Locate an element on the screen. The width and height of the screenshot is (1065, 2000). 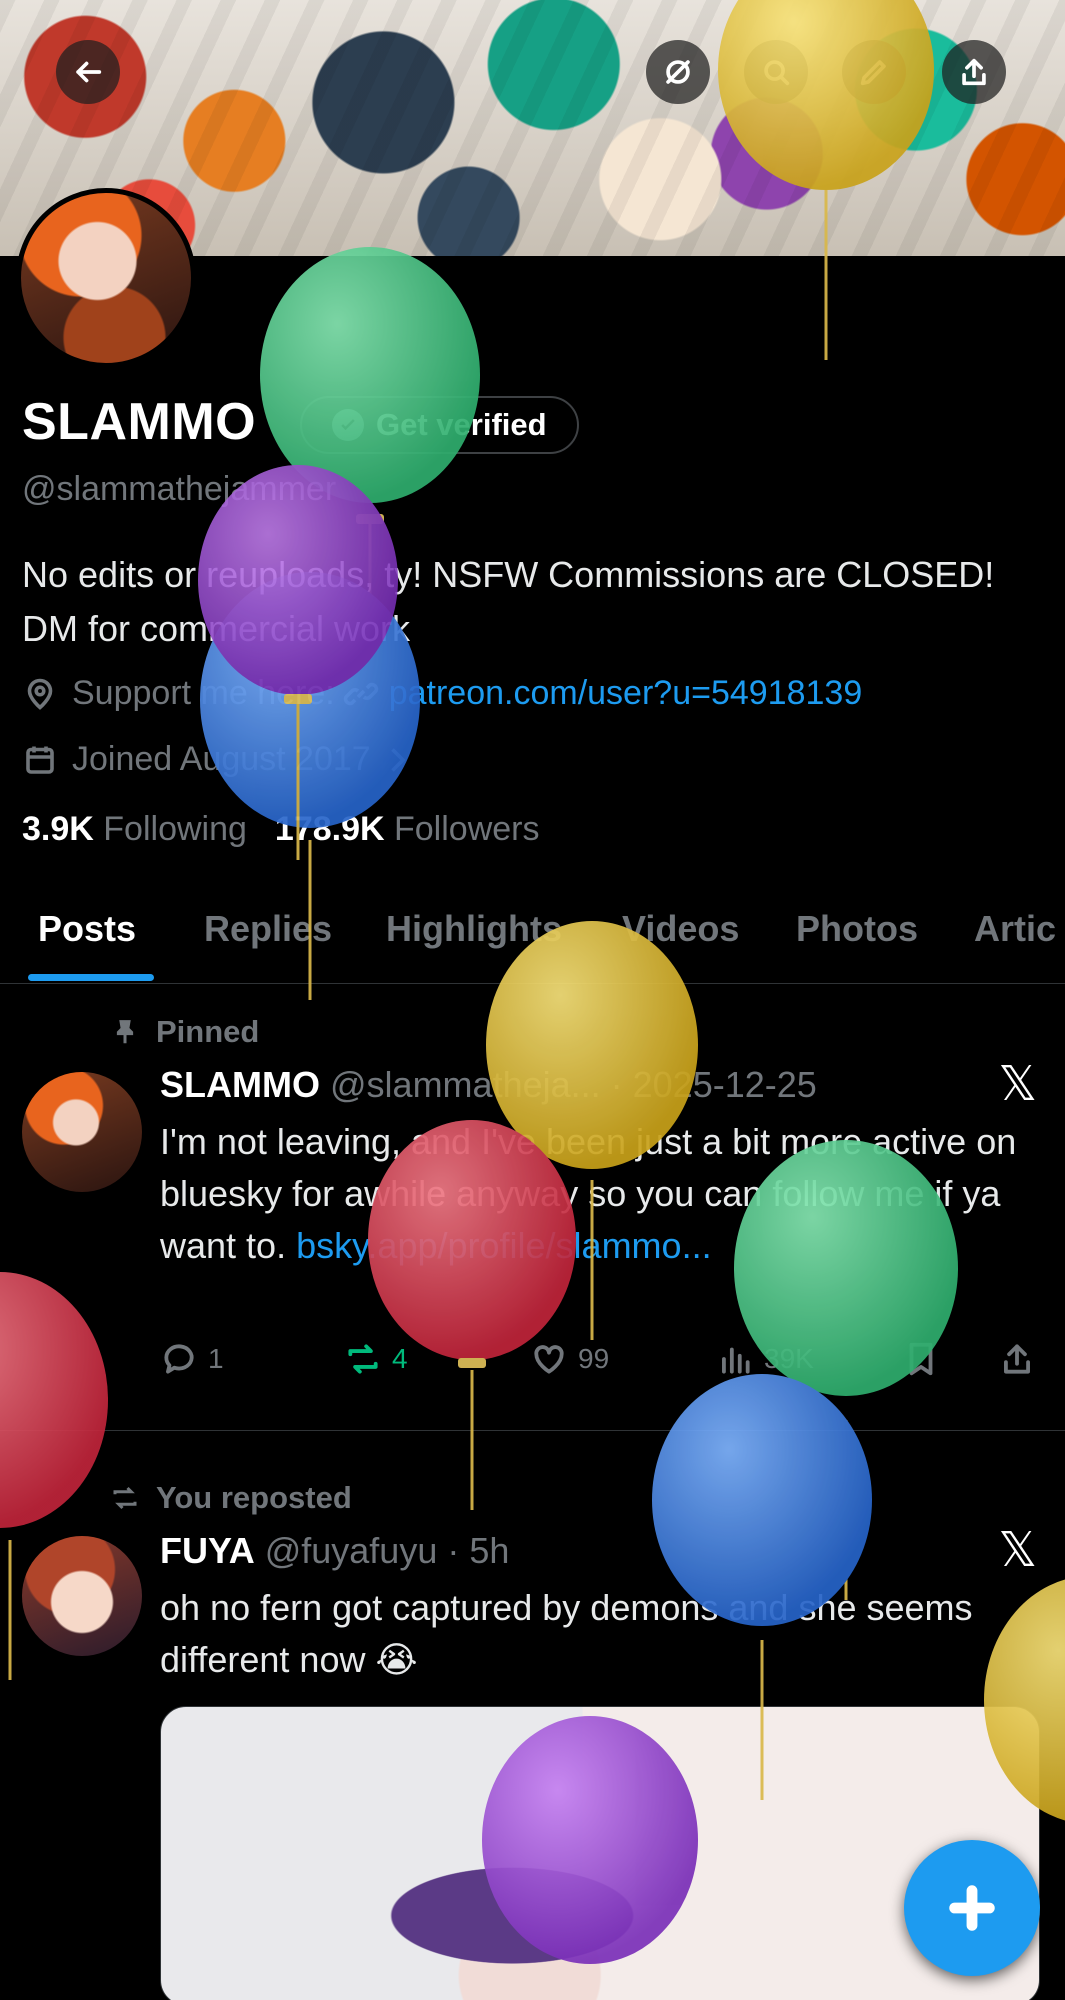
views-button: 39K is located at coordinates (765, 1359).